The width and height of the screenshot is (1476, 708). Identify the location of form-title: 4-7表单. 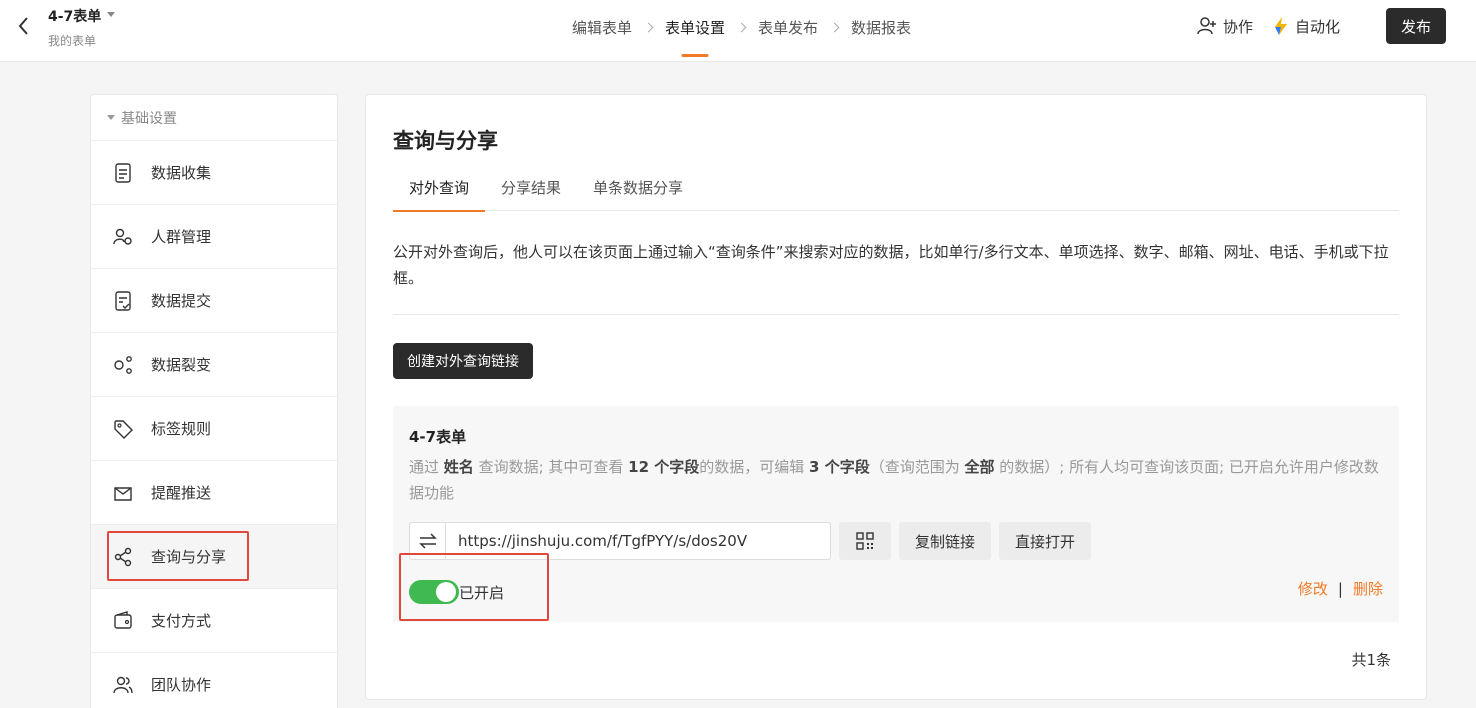
(82, 16).